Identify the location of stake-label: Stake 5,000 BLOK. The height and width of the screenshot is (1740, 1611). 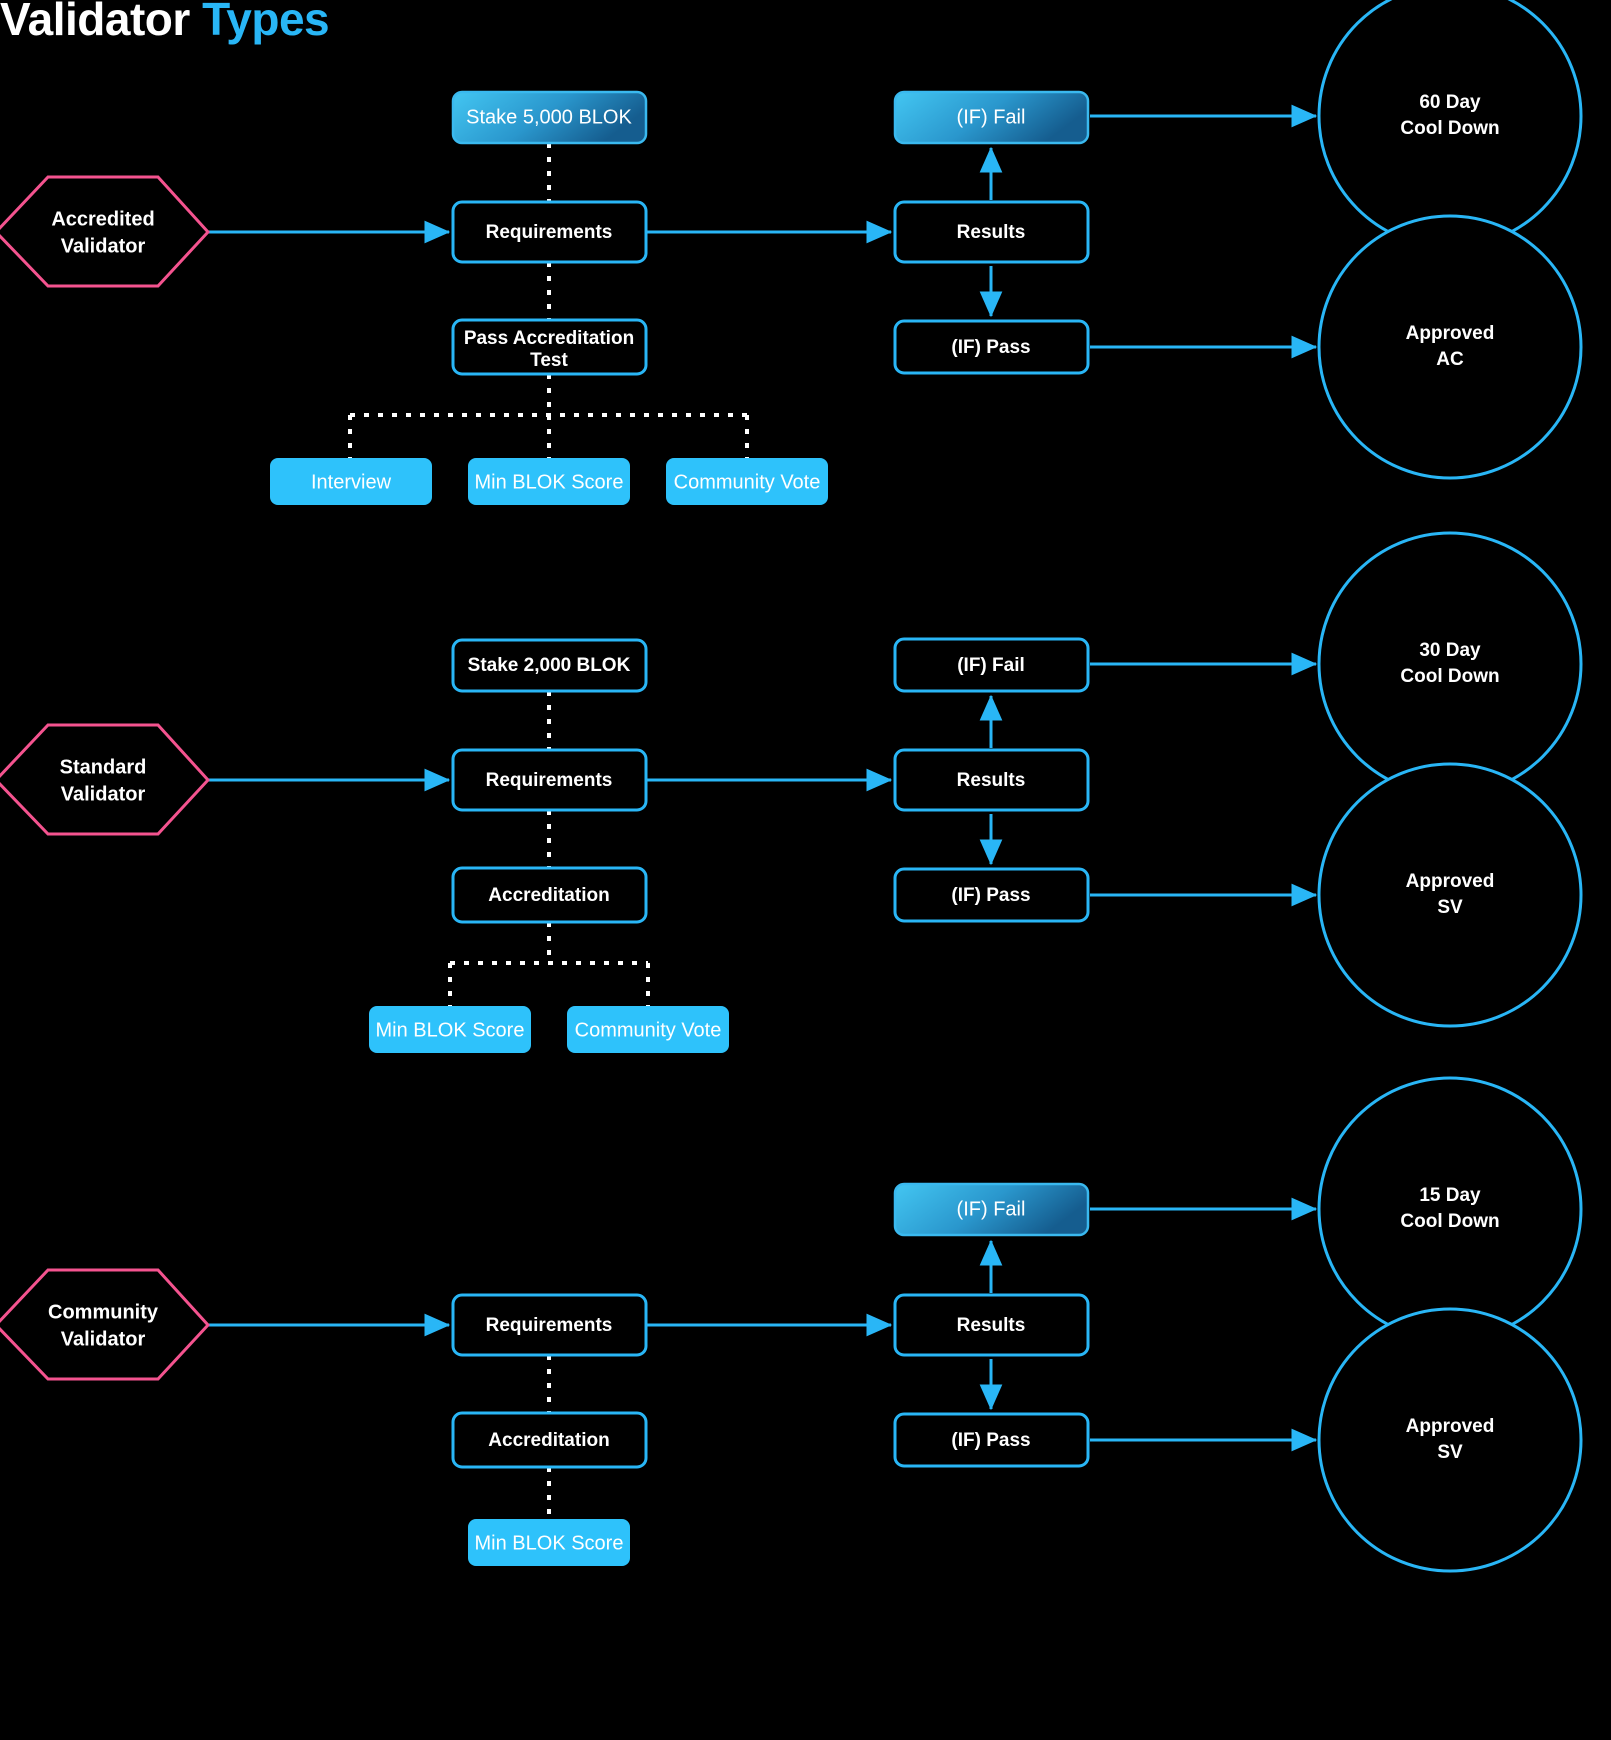
(549, 117).